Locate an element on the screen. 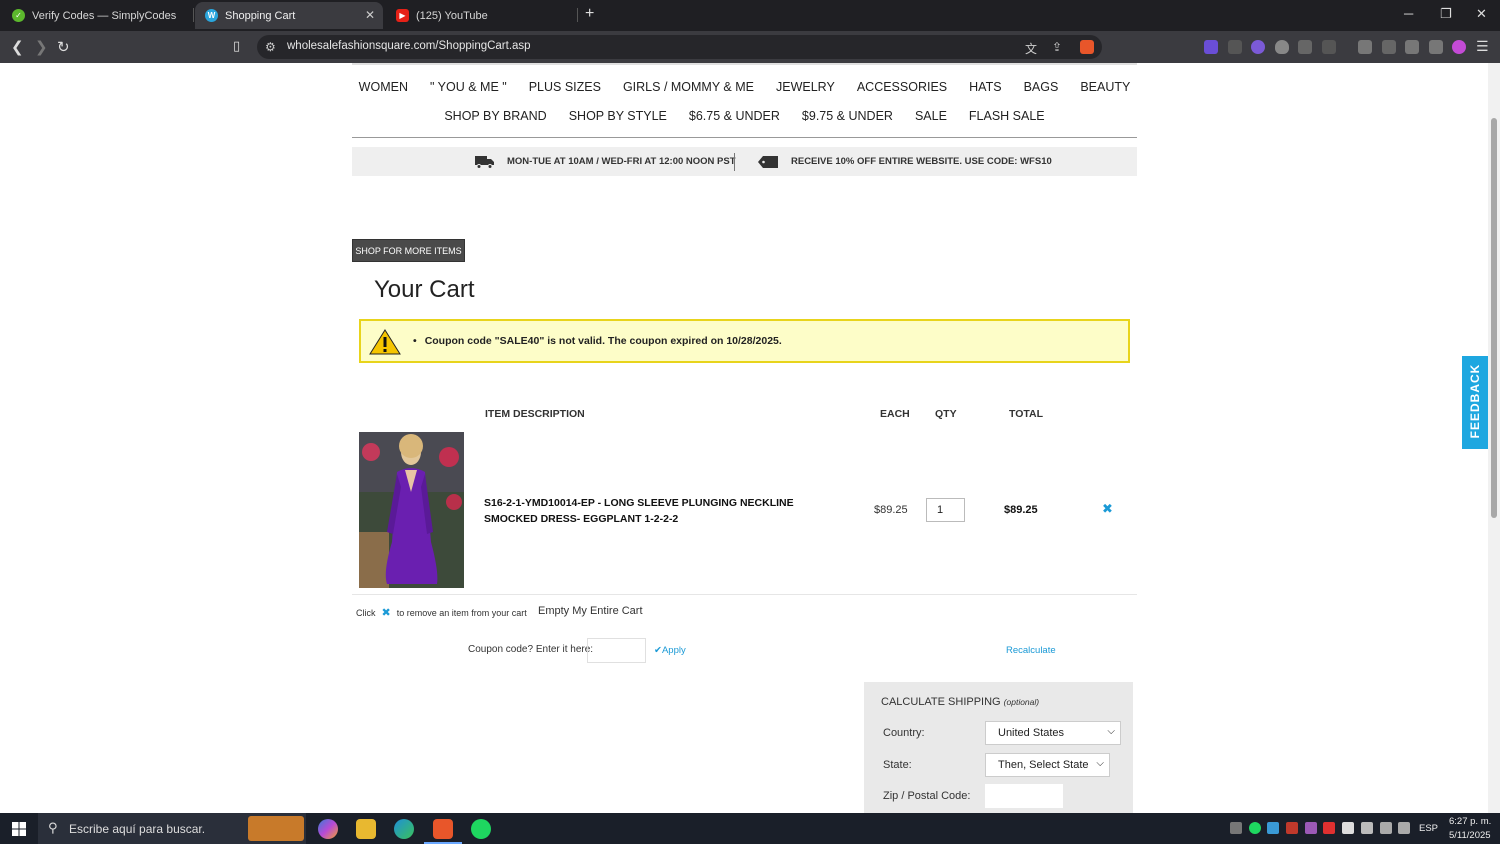 This screenshot has height=844, width=1500. brave-shield-icon is located at coordinates (1087, 47).